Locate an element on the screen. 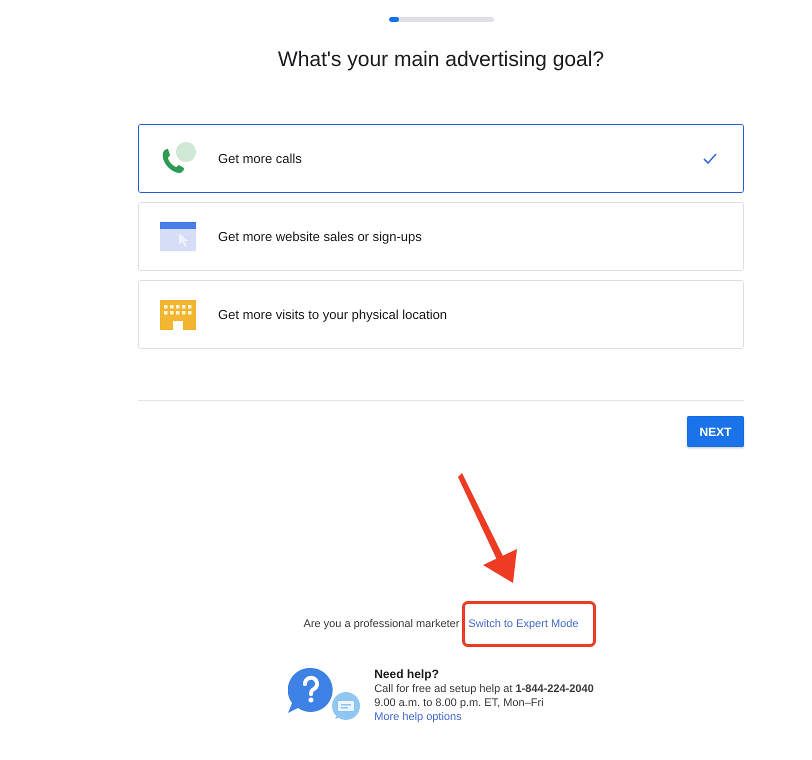  building-icon is located at coordinates (178, 315).